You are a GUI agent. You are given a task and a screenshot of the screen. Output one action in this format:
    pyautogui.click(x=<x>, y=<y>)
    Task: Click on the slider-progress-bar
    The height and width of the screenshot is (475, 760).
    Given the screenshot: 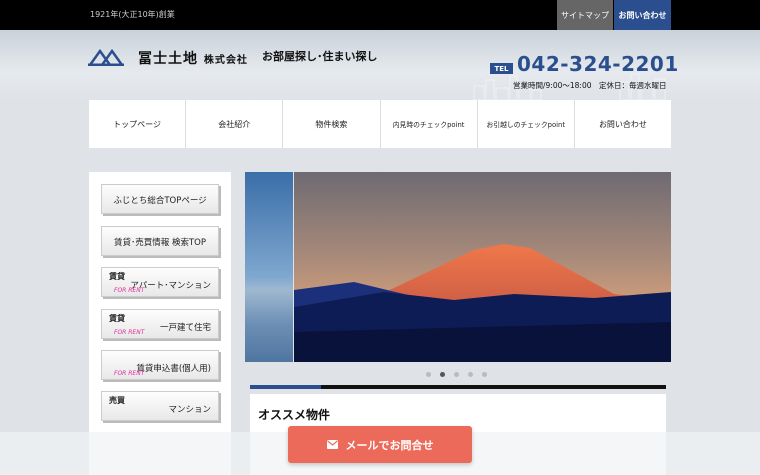 What is the action you would take?
    pyautogui.click(x=458, y=387)
    